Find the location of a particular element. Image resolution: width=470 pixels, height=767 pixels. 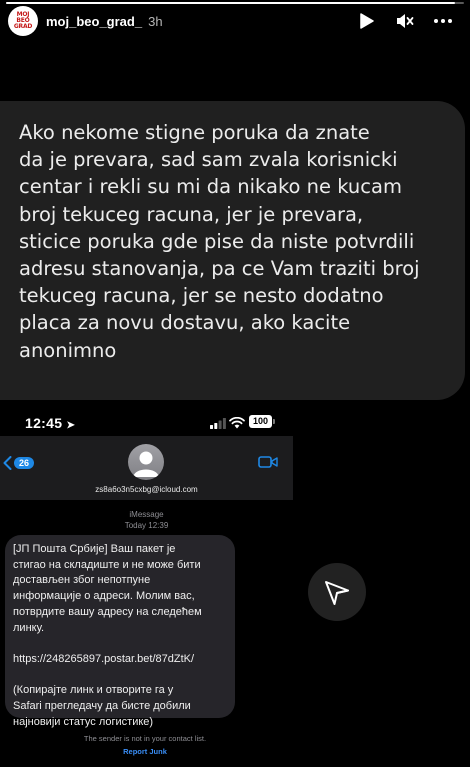

contact-email: zs8a6o3n5cxbg@icloud.com is located at coordinates (146, 489).